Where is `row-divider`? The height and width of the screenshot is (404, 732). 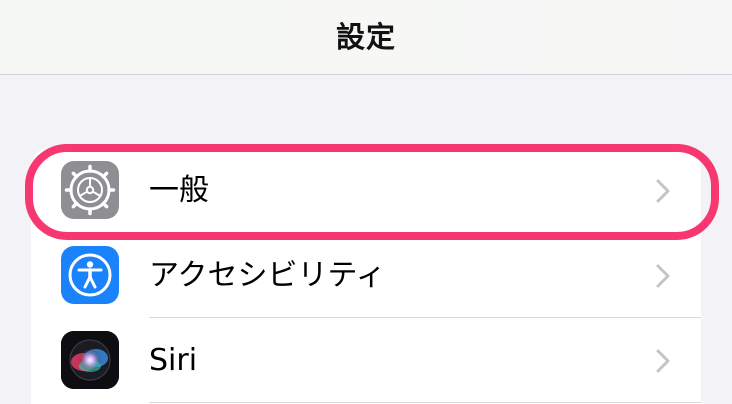
row-divider is located at coordinates (425, 402).